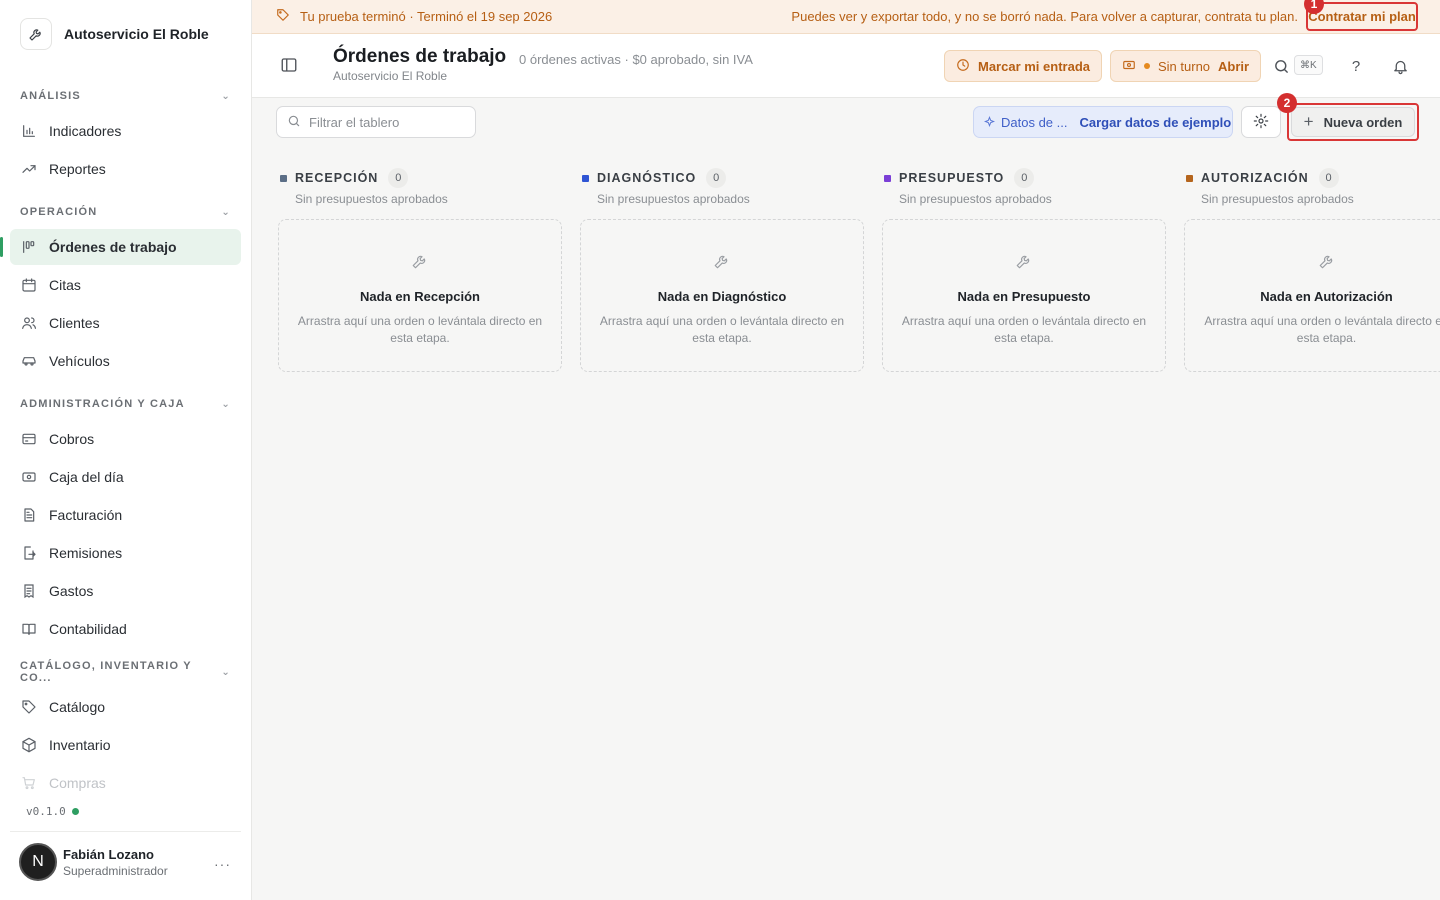  Describe the element at coordinates (222, 864) in the screenshot. I see `more-options-icon: ···` at that location.